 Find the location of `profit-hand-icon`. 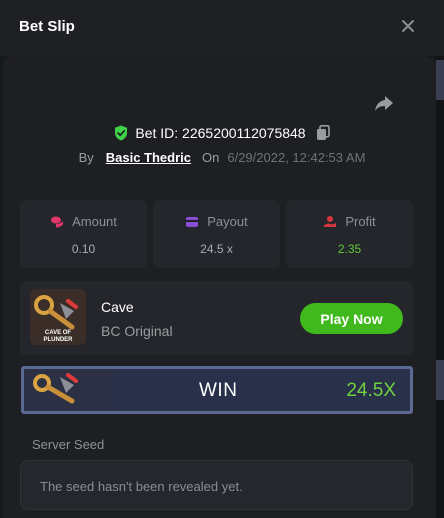

profit-hand-icon is located at coordinates (330, 221).